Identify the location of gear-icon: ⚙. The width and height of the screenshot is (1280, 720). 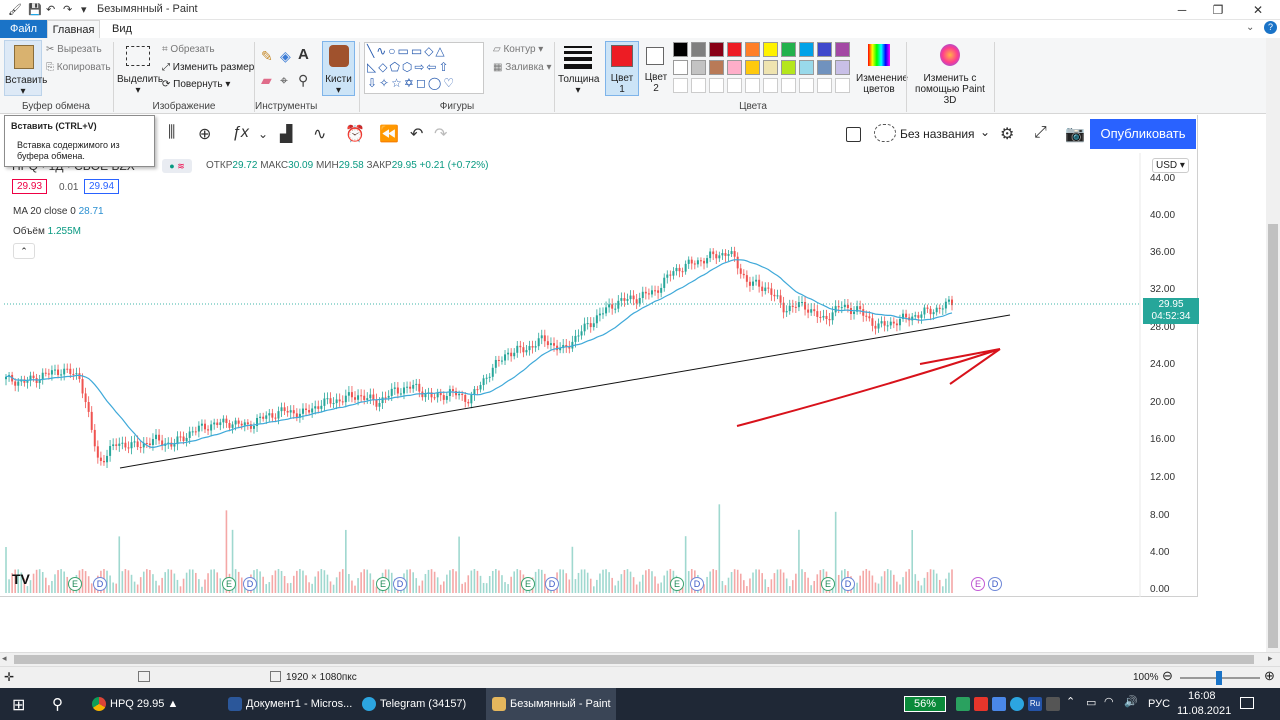
(1007, 134).